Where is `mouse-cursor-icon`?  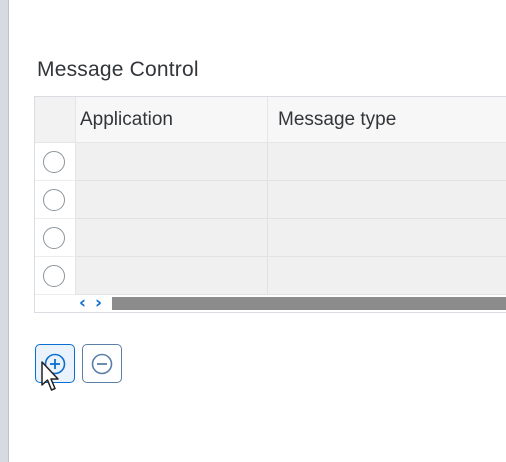 mouse-cursor-icon is located at coordinates (50, 376).